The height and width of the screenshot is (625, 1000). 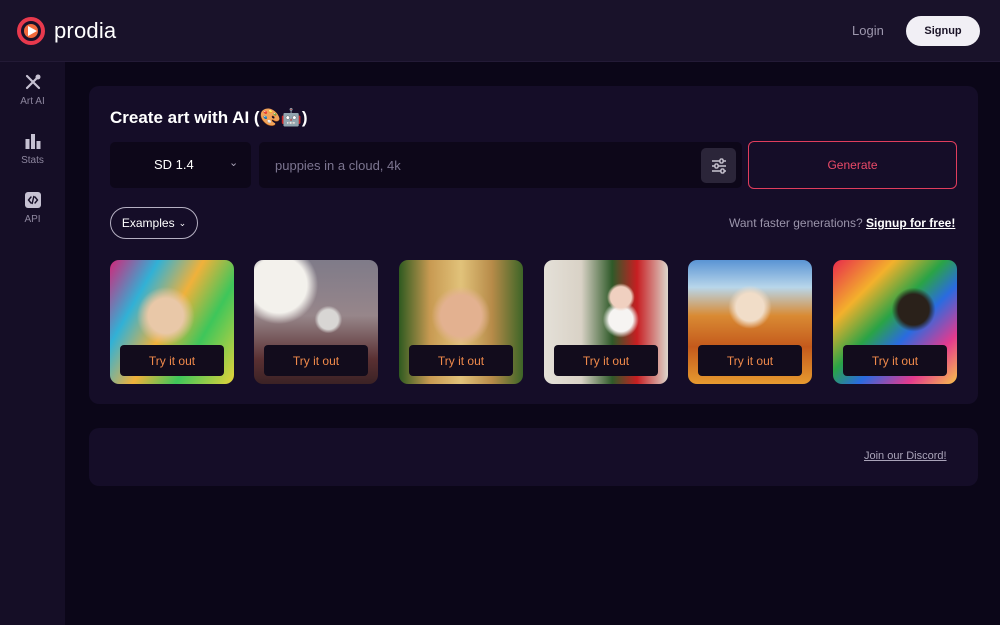 What do you see at coordinates (852, 165) in the screenshot?
I see `generate-button: Generate` at bounding box center [852, 165].